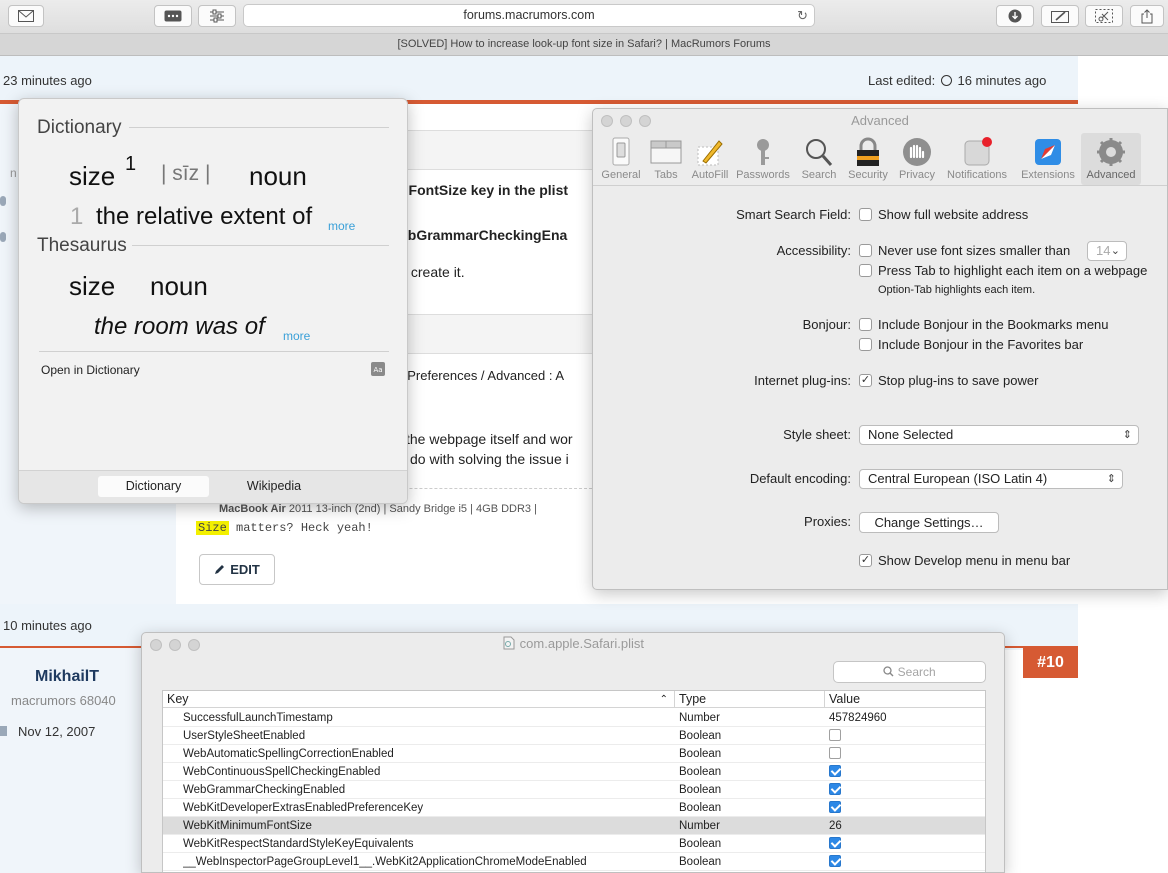 This screenshot has height=873, width=1168. What do you see at coordinates (378, 369) in the screenshot?
I see `dictionary-book-icon: Aa` at bounding box center [378, 369].